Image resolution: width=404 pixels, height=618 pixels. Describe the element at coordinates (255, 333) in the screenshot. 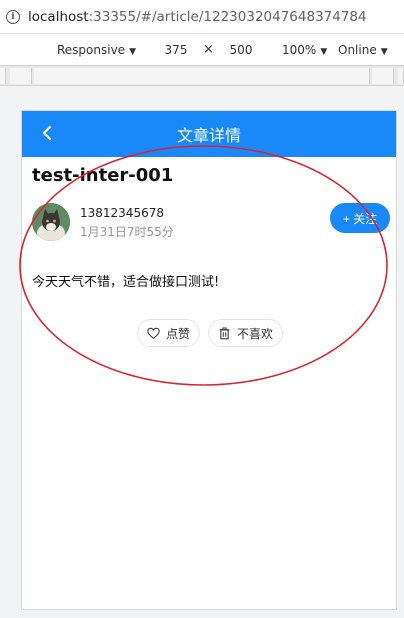

I see `dislike-label: 不喜欢` at that location.